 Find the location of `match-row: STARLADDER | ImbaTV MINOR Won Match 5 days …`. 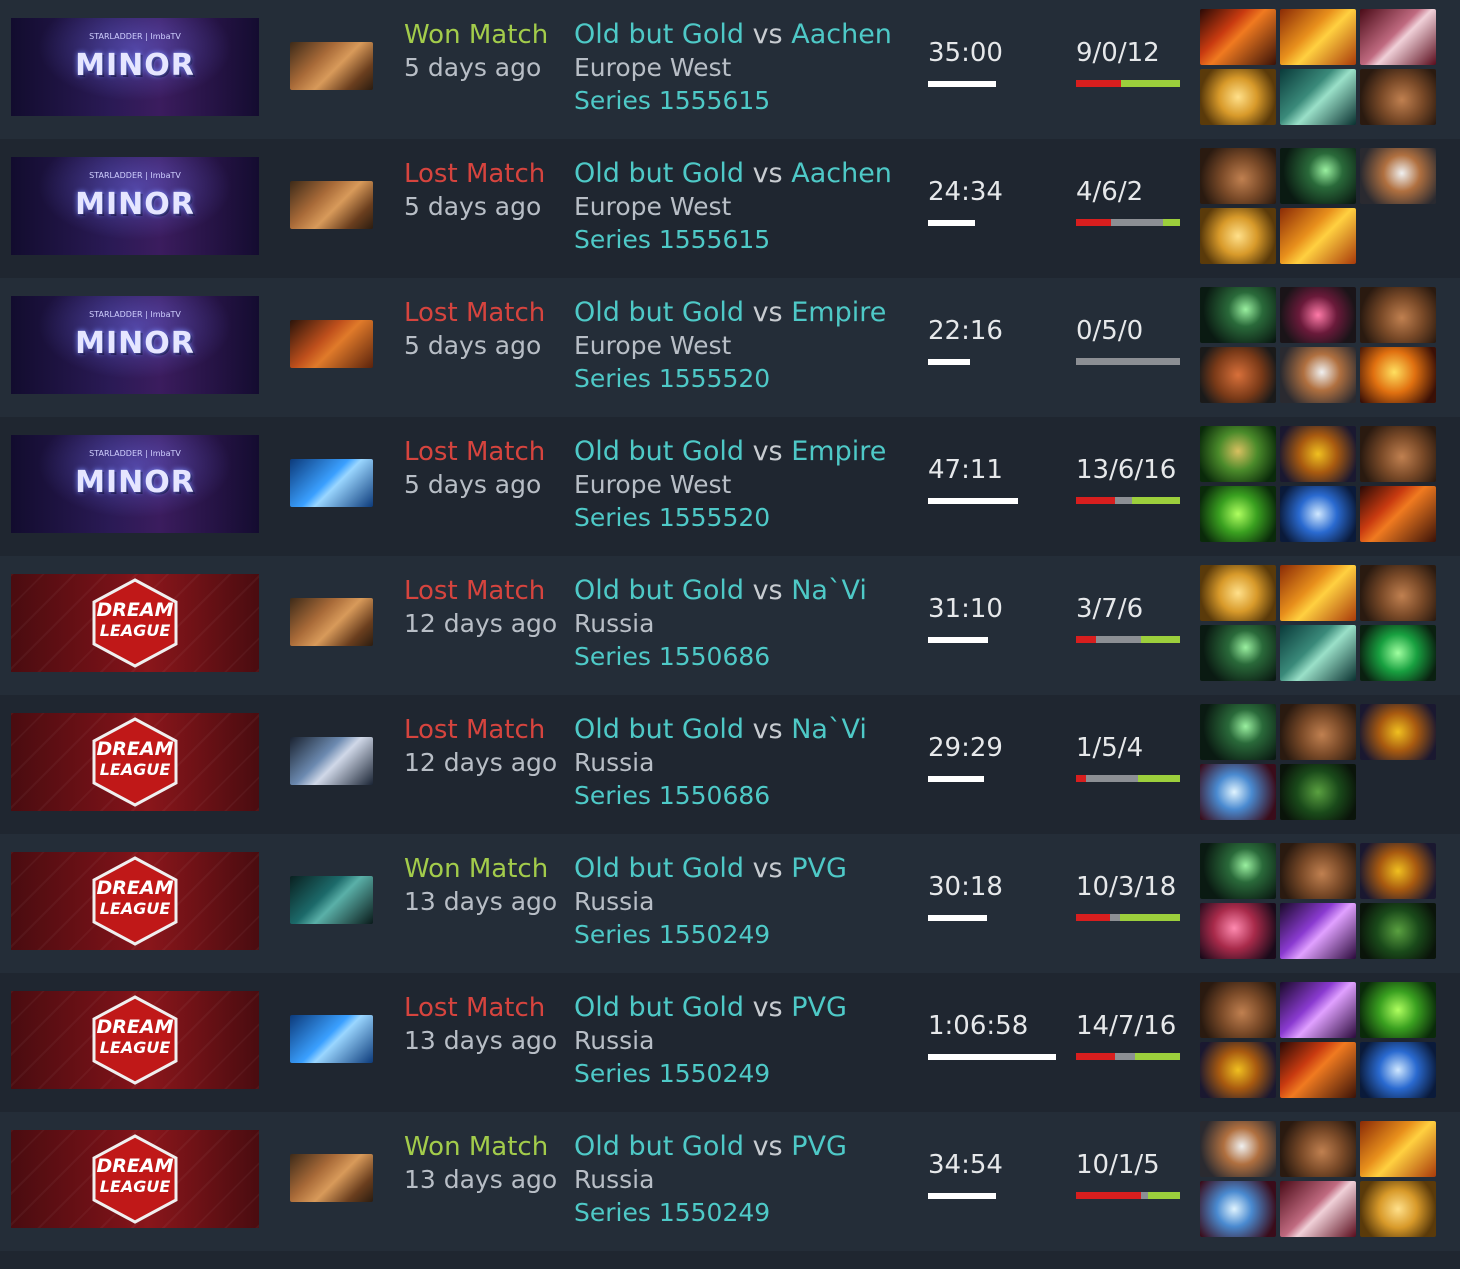

match-row: STARLADDER | ImbaTV MINOR Won Match 5 days … is located at coordinates (730, 69).